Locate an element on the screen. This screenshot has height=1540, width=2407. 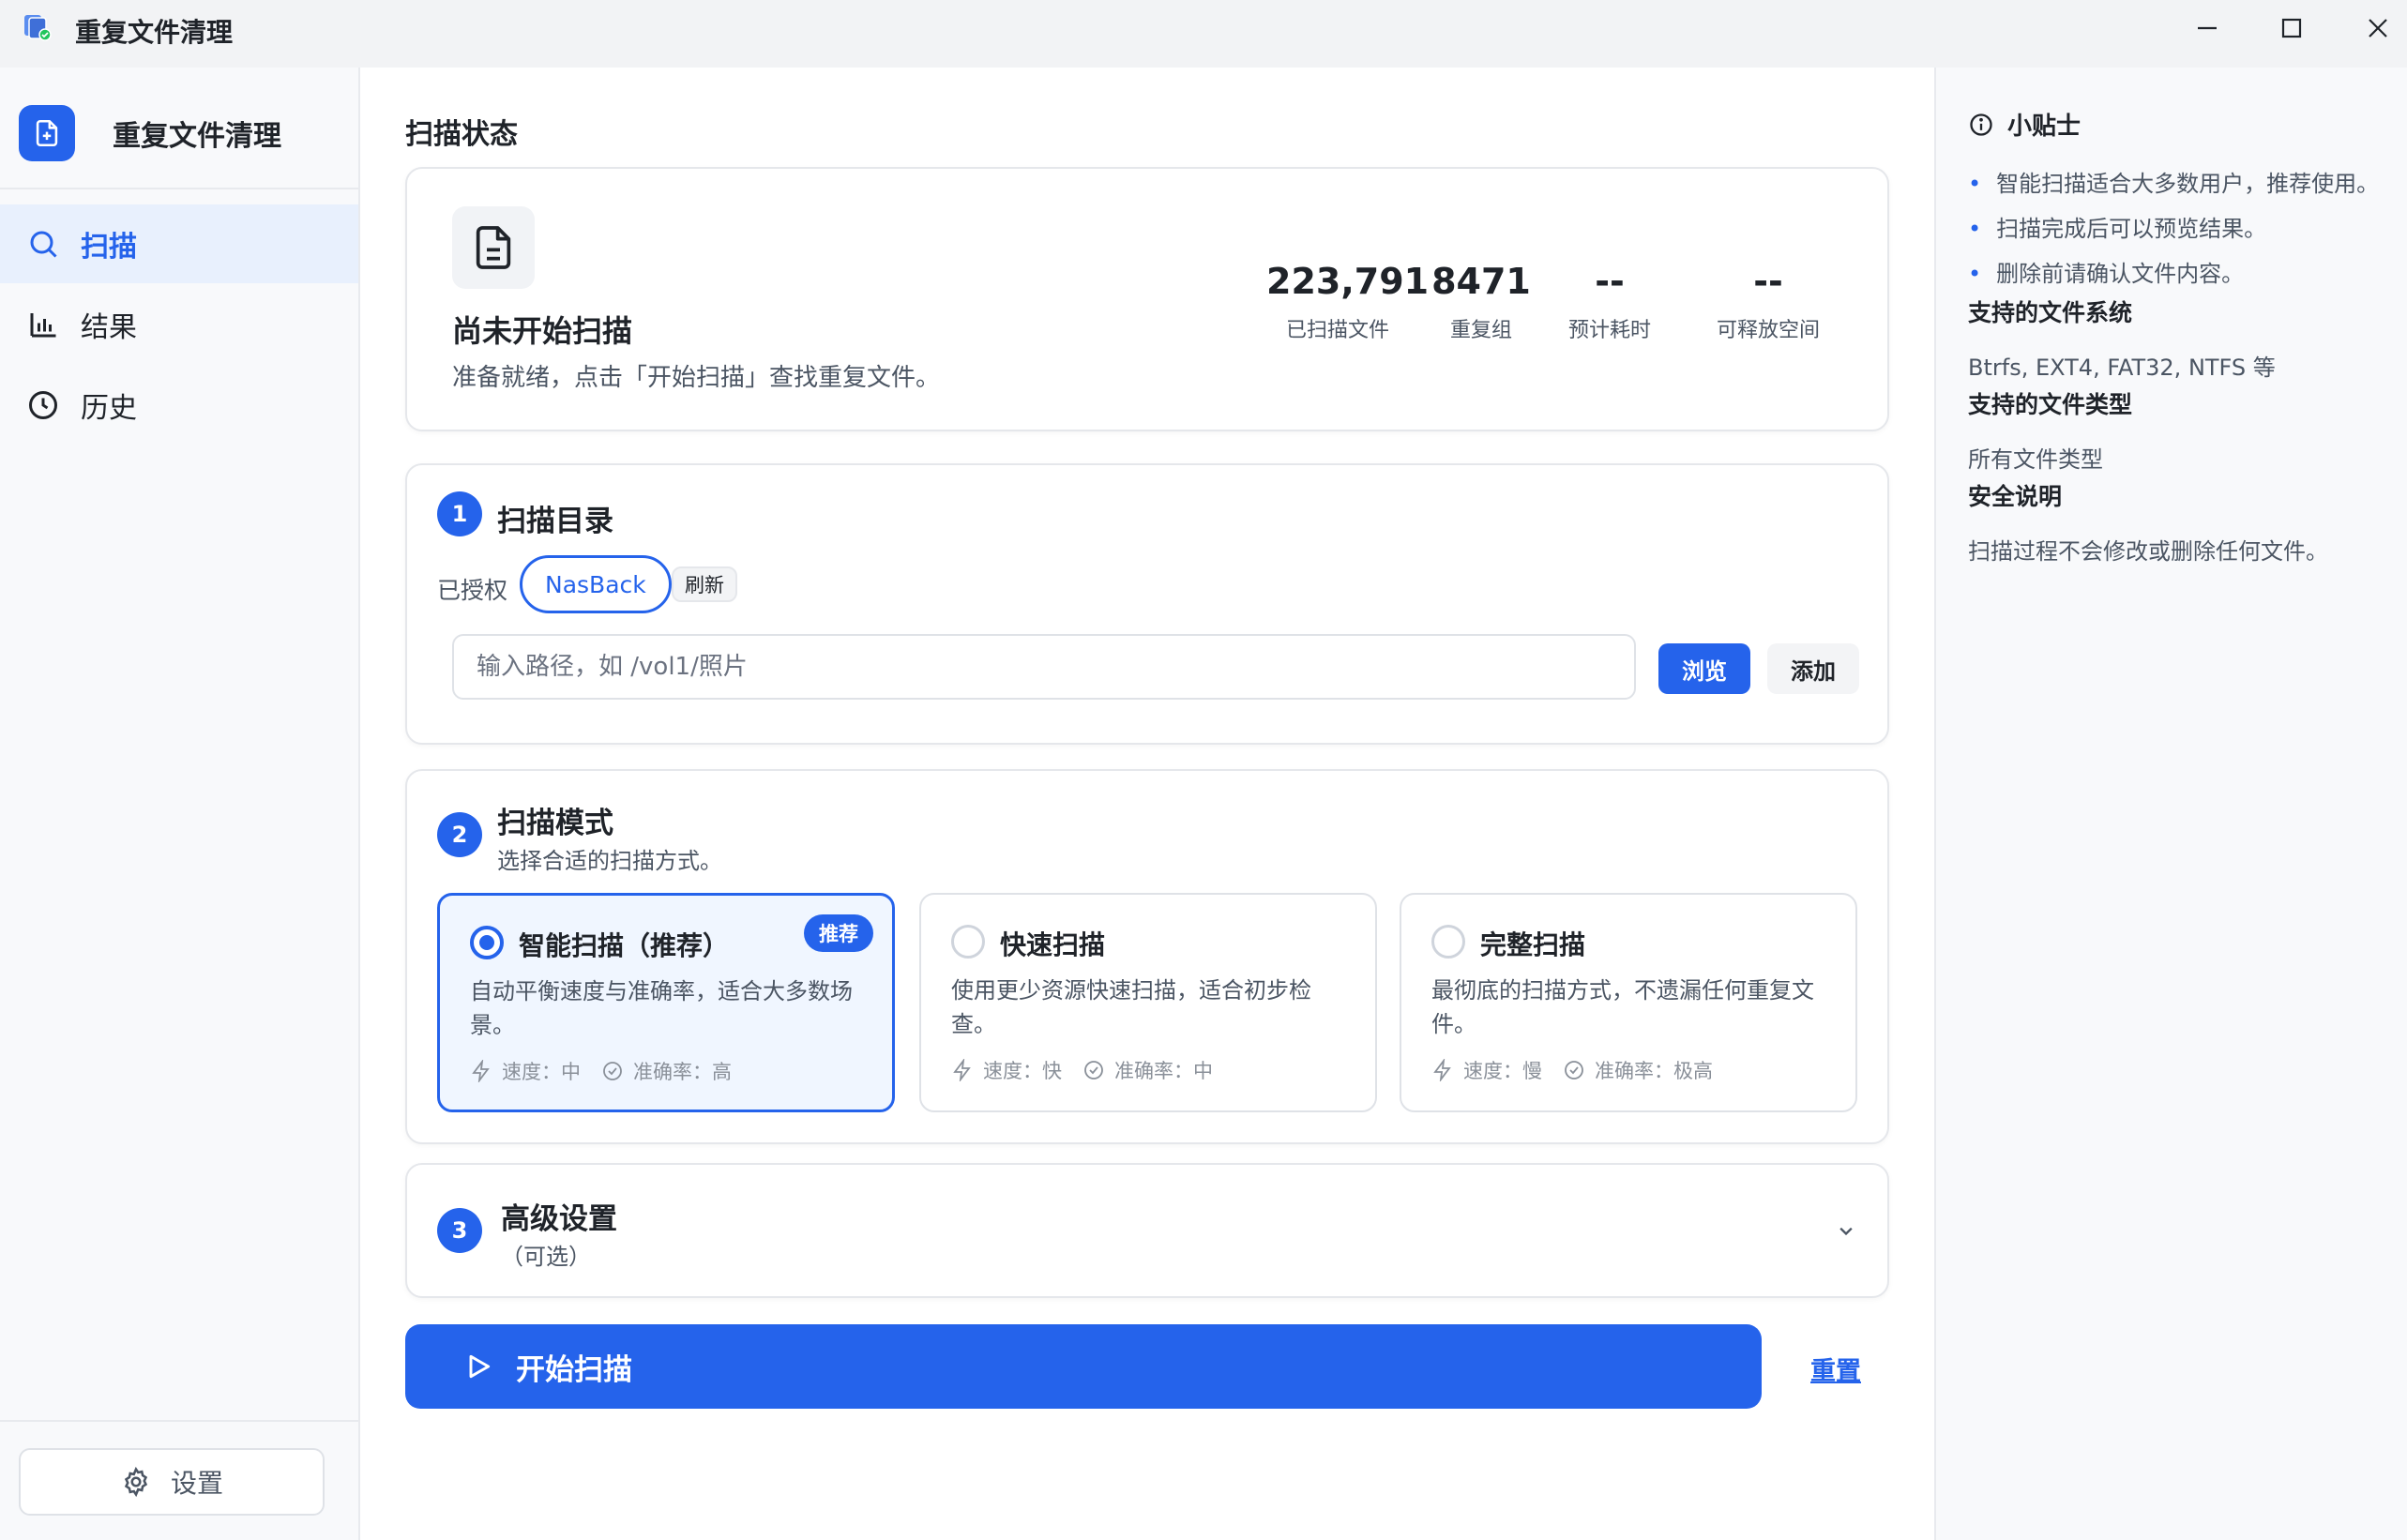
play-icon is located at coordinates (480, 1366).